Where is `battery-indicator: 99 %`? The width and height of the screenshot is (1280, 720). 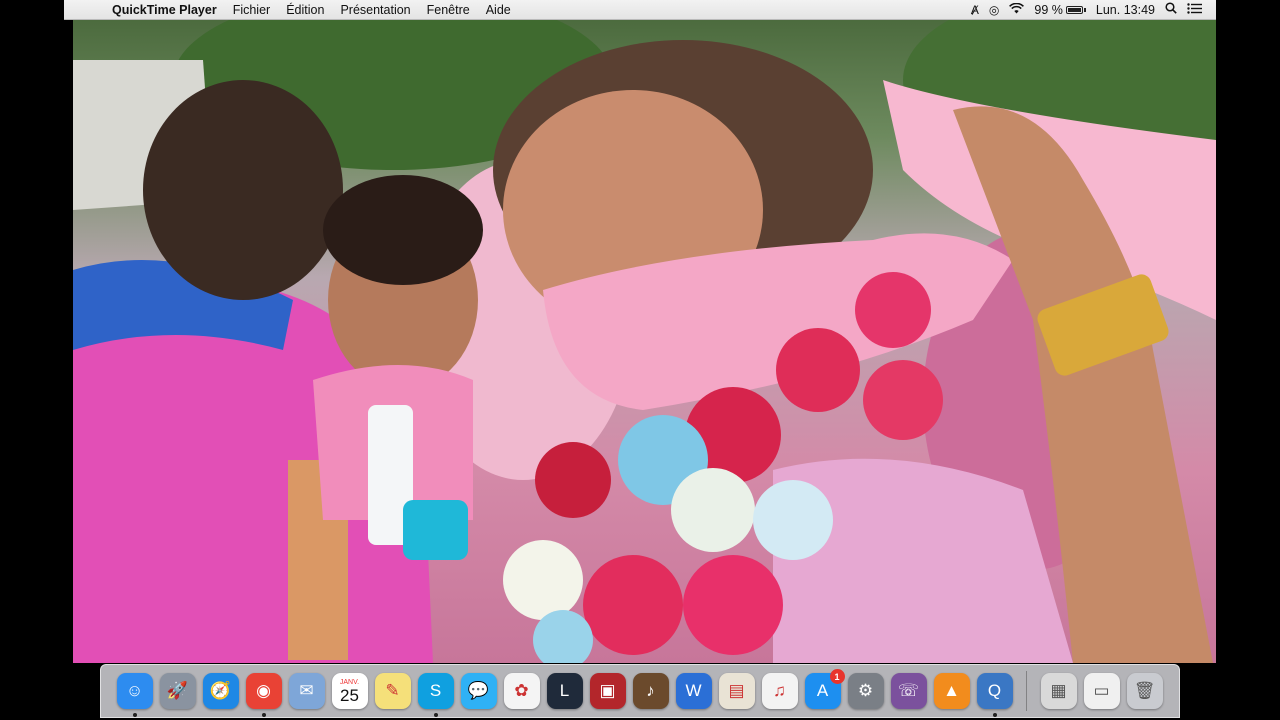
battery-indicator: 99 % is located at coordinates (1060, 10).